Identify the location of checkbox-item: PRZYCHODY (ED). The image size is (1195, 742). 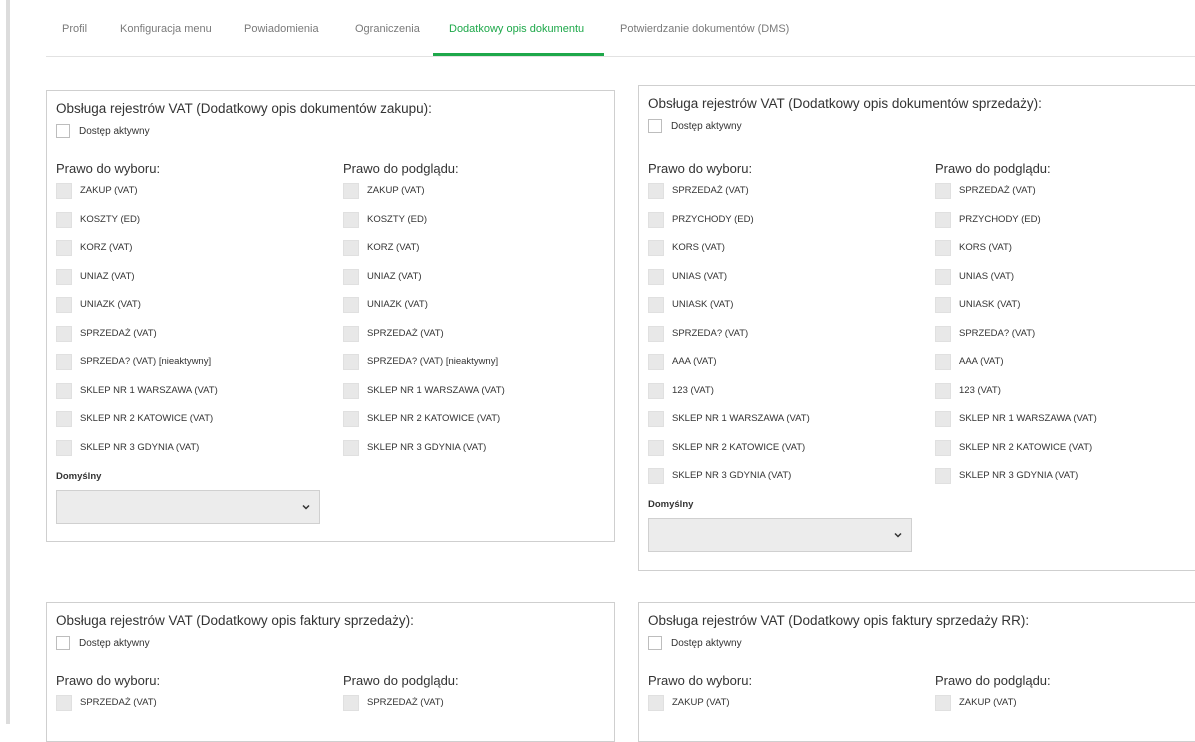
(729, 226).